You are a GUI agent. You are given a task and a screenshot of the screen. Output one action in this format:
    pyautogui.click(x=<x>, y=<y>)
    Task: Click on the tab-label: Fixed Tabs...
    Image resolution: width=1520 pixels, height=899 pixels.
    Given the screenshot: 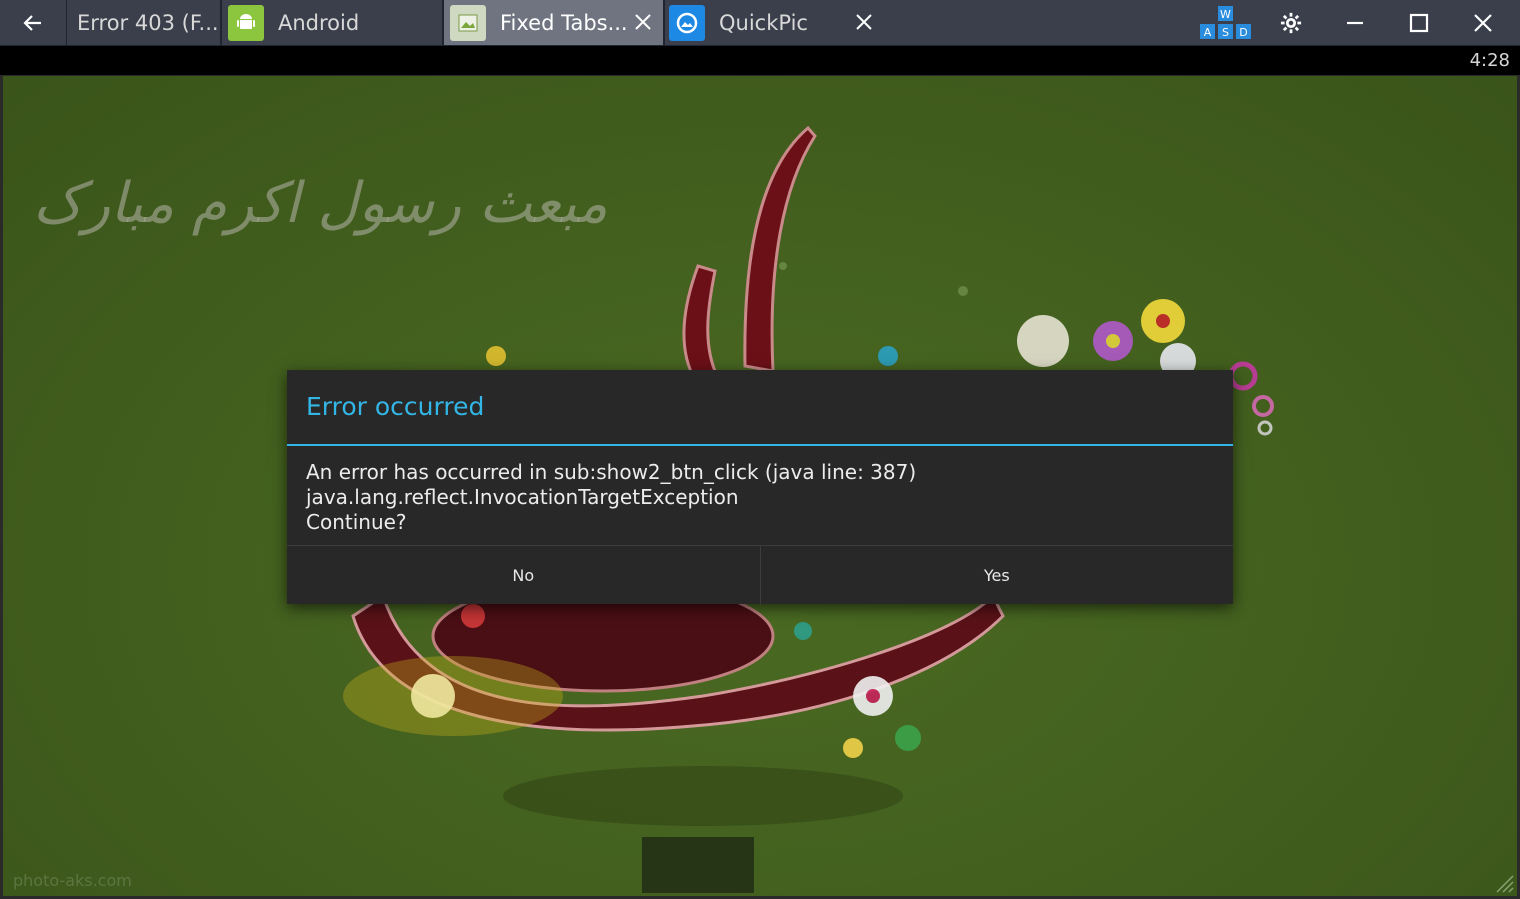 What is the action you would take?
    pyautogui.click(x=564, y=22)
    